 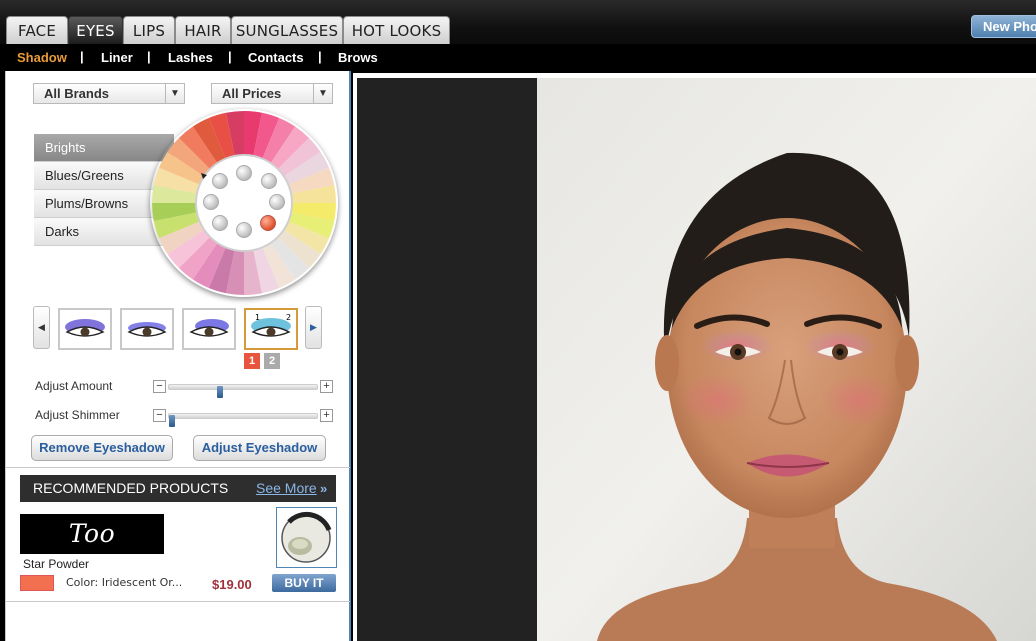 I want to click on product-price: $19.00, so click(x=232, y=584).